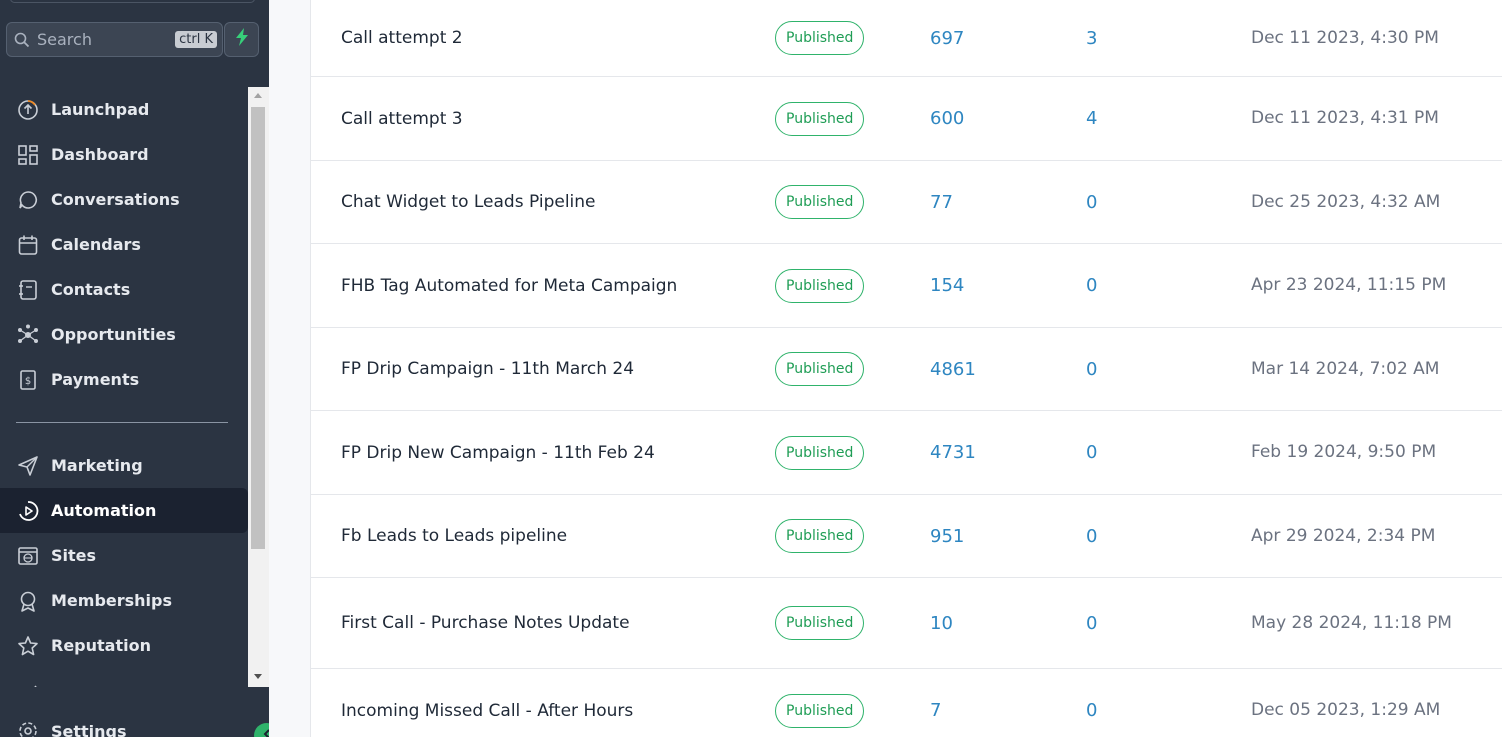 The image size is (1502, 737). Describe the element at coordinates (196, 39) in the screenshot. I see `search-shortcut-badge: ctrl K` at that location.